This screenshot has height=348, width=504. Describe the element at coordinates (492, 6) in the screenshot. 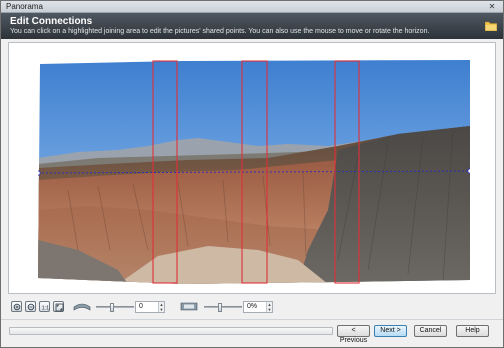

I see `close-button: ✕` at that location.